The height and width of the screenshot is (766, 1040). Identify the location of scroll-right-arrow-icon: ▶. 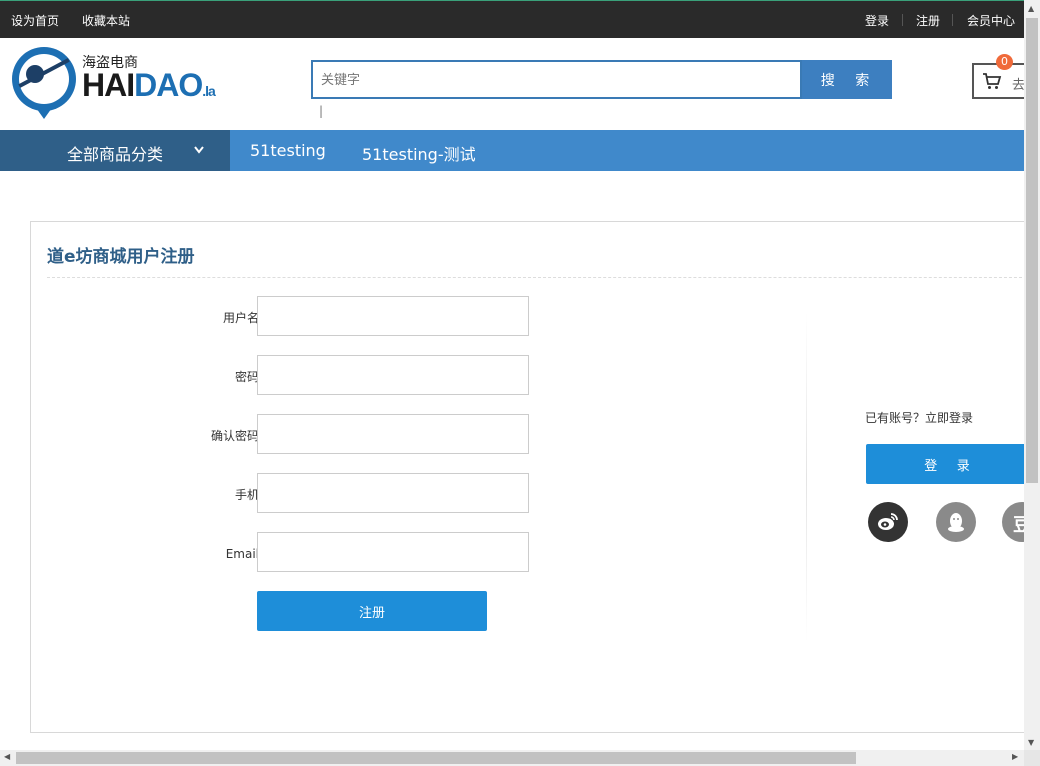
(1015, 756).